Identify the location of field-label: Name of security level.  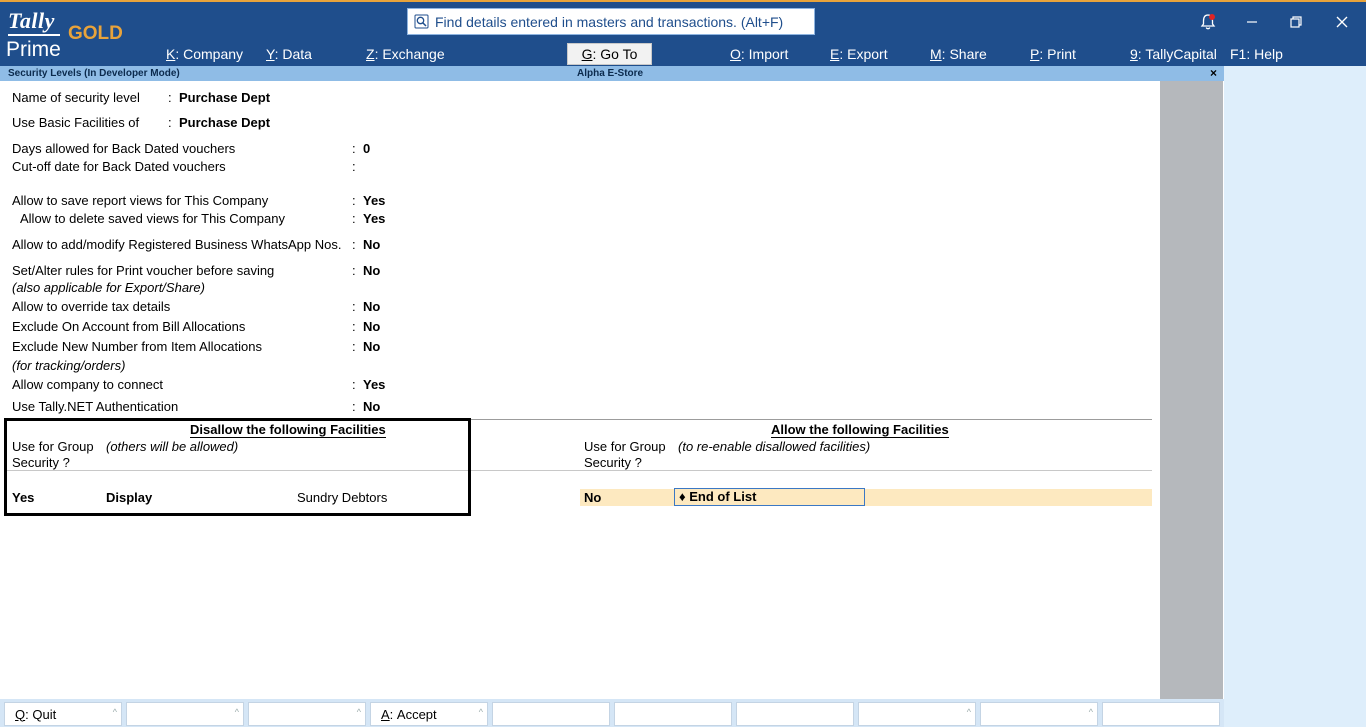
(76, 97).